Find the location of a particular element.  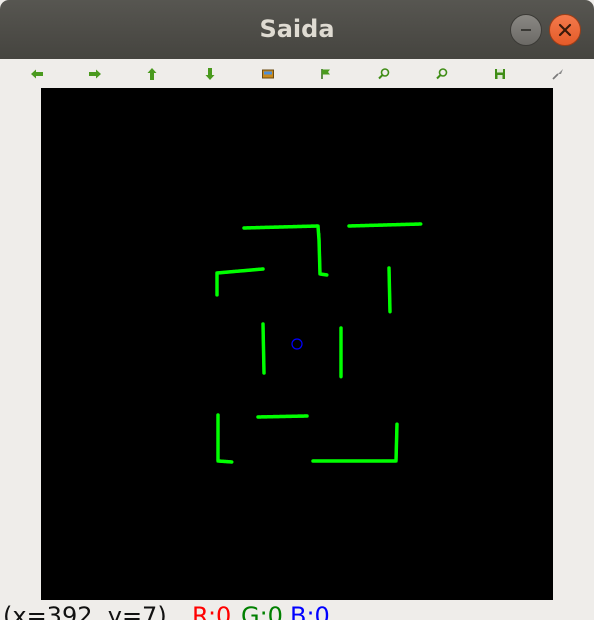

robot-marker is located at coordinates (297, 344).